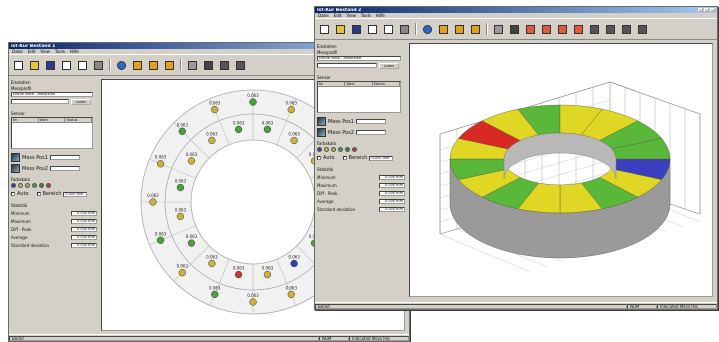 The height and width of the screenshot is (342, 719). Describe the element at coordinates (326, 149) in the screenshot. I see `legend-swatch` at that location.